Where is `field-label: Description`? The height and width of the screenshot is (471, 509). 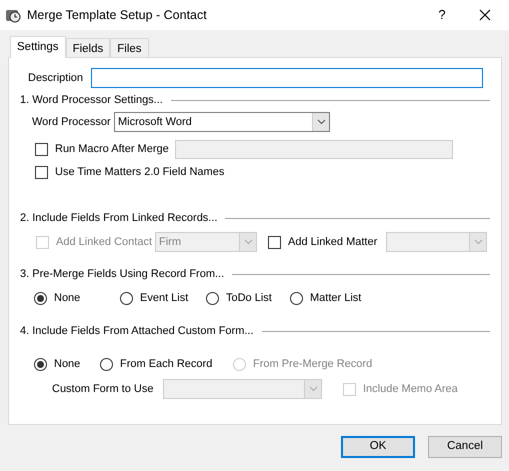
field-label: Description is located at coordinates (56, 78).